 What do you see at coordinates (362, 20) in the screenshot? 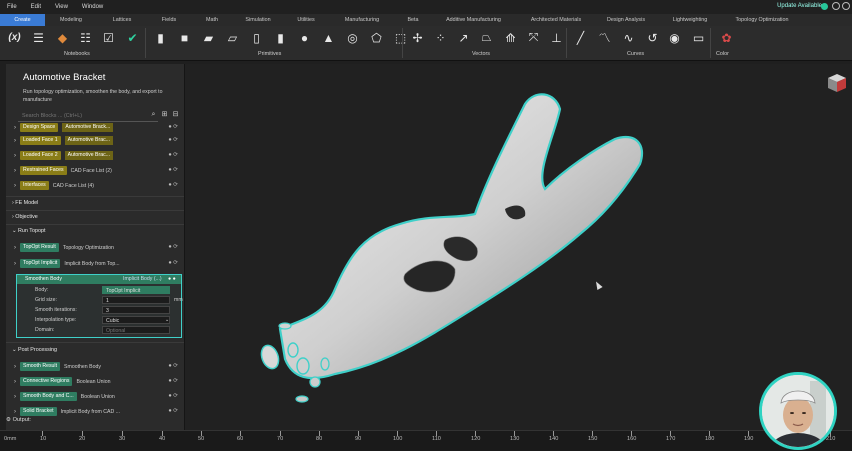
I see `tab-manufacturing: Manufacturing` at bounding box center [362, 20].